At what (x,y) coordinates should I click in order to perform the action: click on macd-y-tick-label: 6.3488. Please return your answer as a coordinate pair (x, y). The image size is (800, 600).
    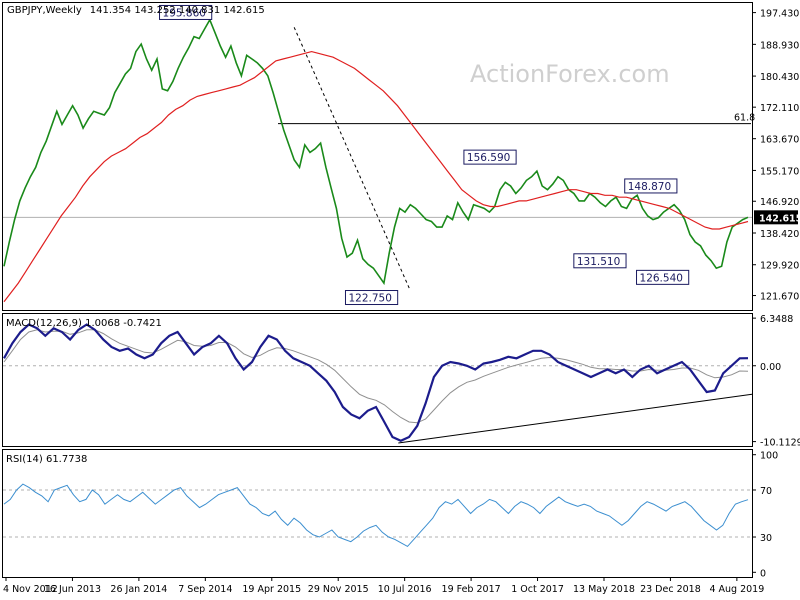
    Looking at the image, I should click on (776, 319).